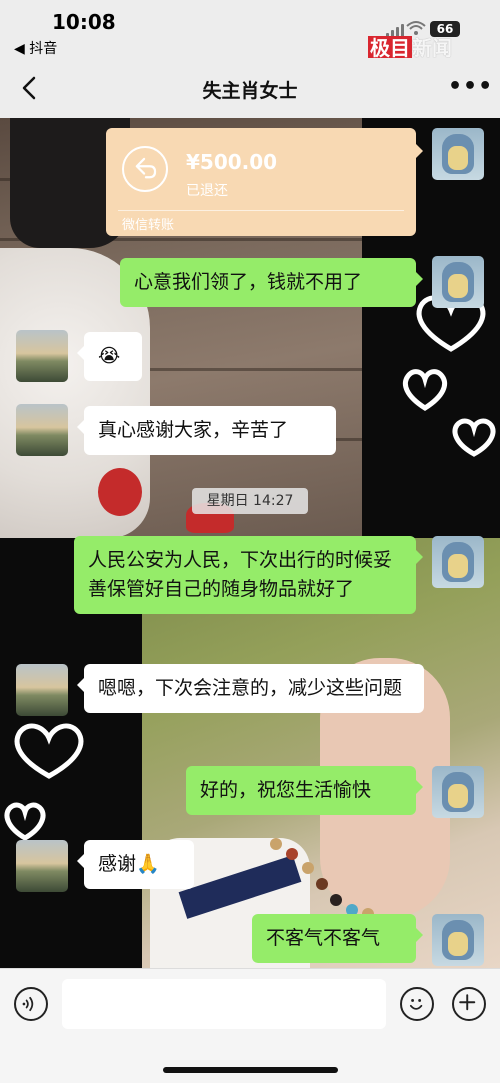 The image size is (500, 1083). Describe the element at coordinates (390, 48) in the screenshot. I see `watermark-part-a: 极目` at that location.